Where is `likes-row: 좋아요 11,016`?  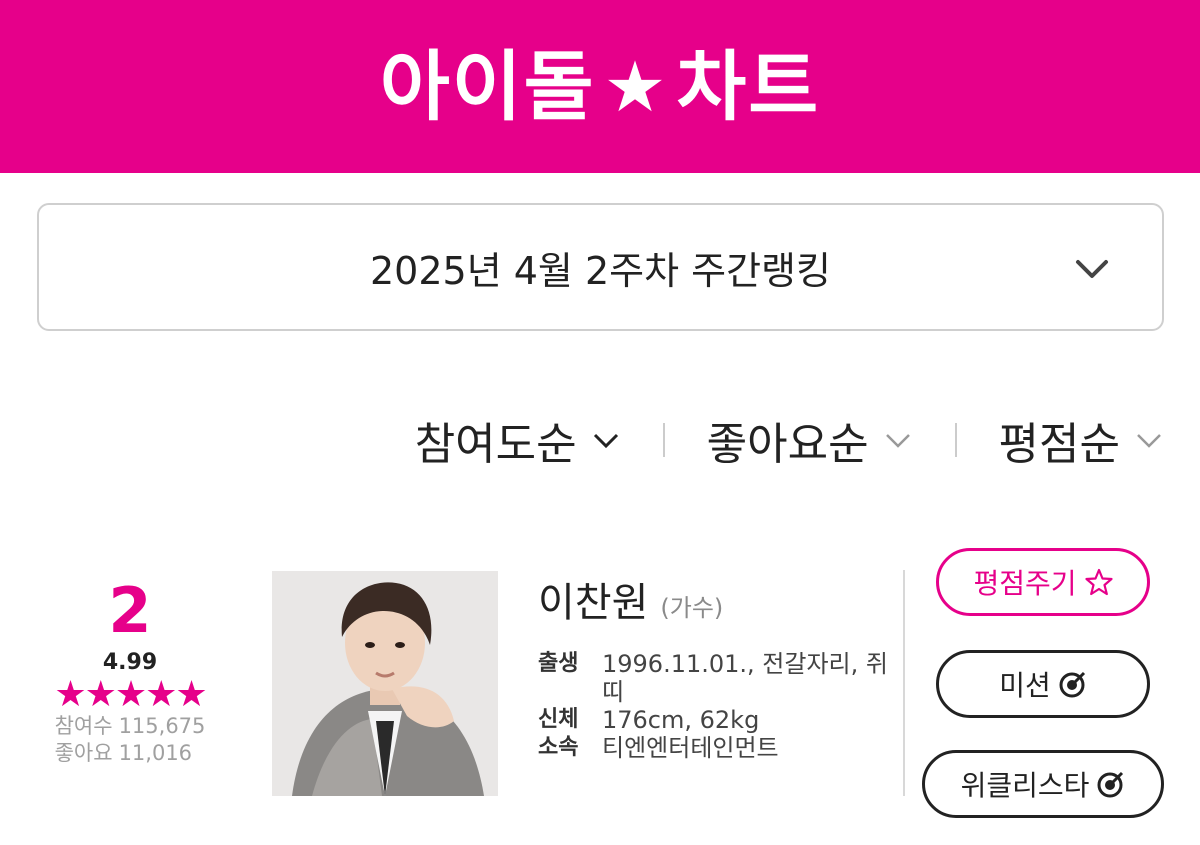 likes-row: 좋아요 11,016 is located at coordinates (130, 753).